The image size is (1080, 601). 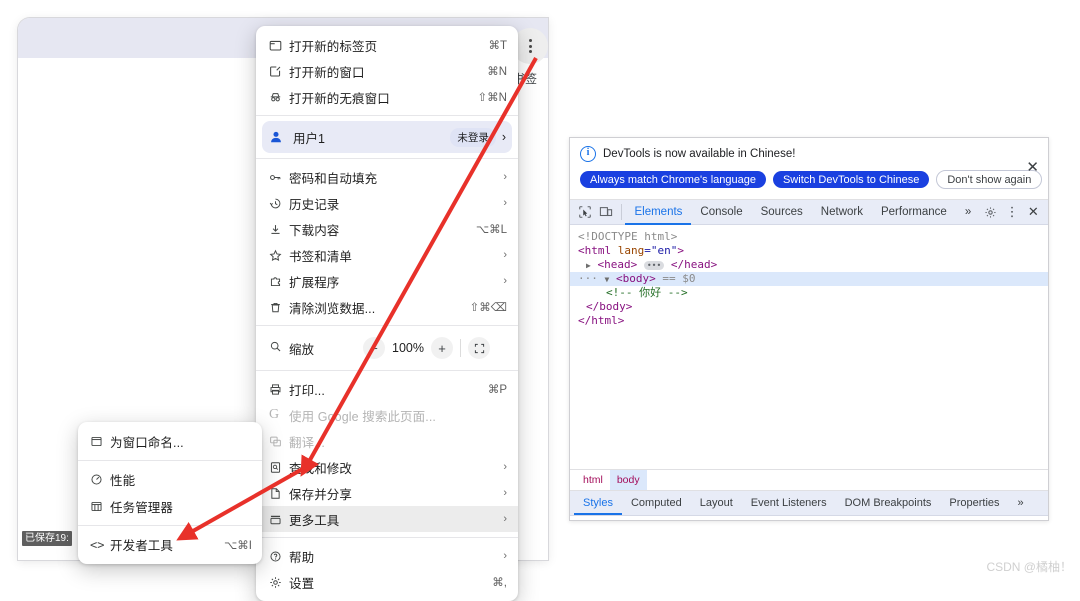 I want to click on styles-pane-content, so click(x=809, y=518).